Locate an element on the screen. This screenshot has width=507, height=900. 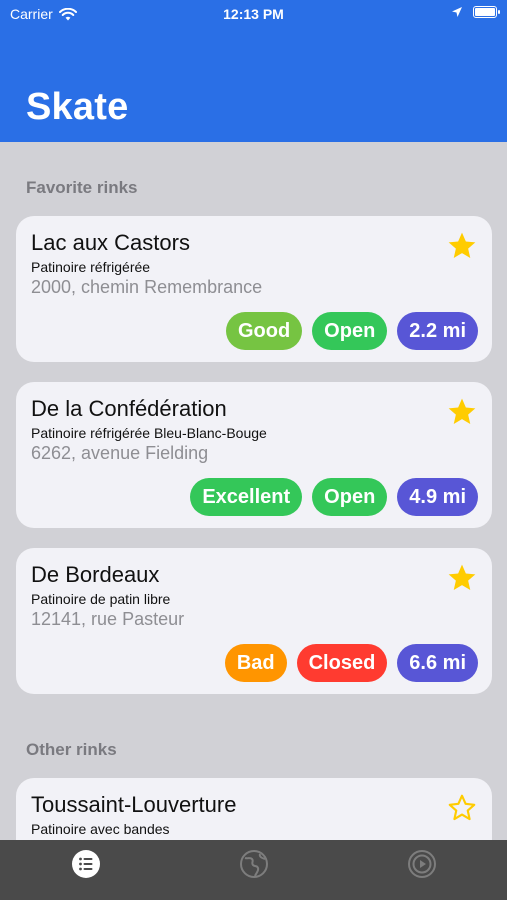
rink-type: Patinoire de patin libre is located at coordinates (101, 599).